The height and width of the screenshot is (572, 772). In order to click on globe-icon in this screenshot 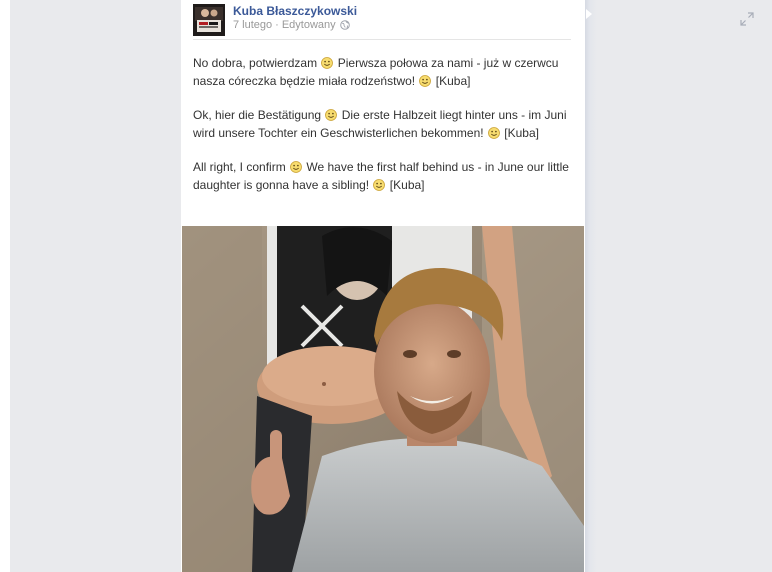, I will do `click(344, 25)`.